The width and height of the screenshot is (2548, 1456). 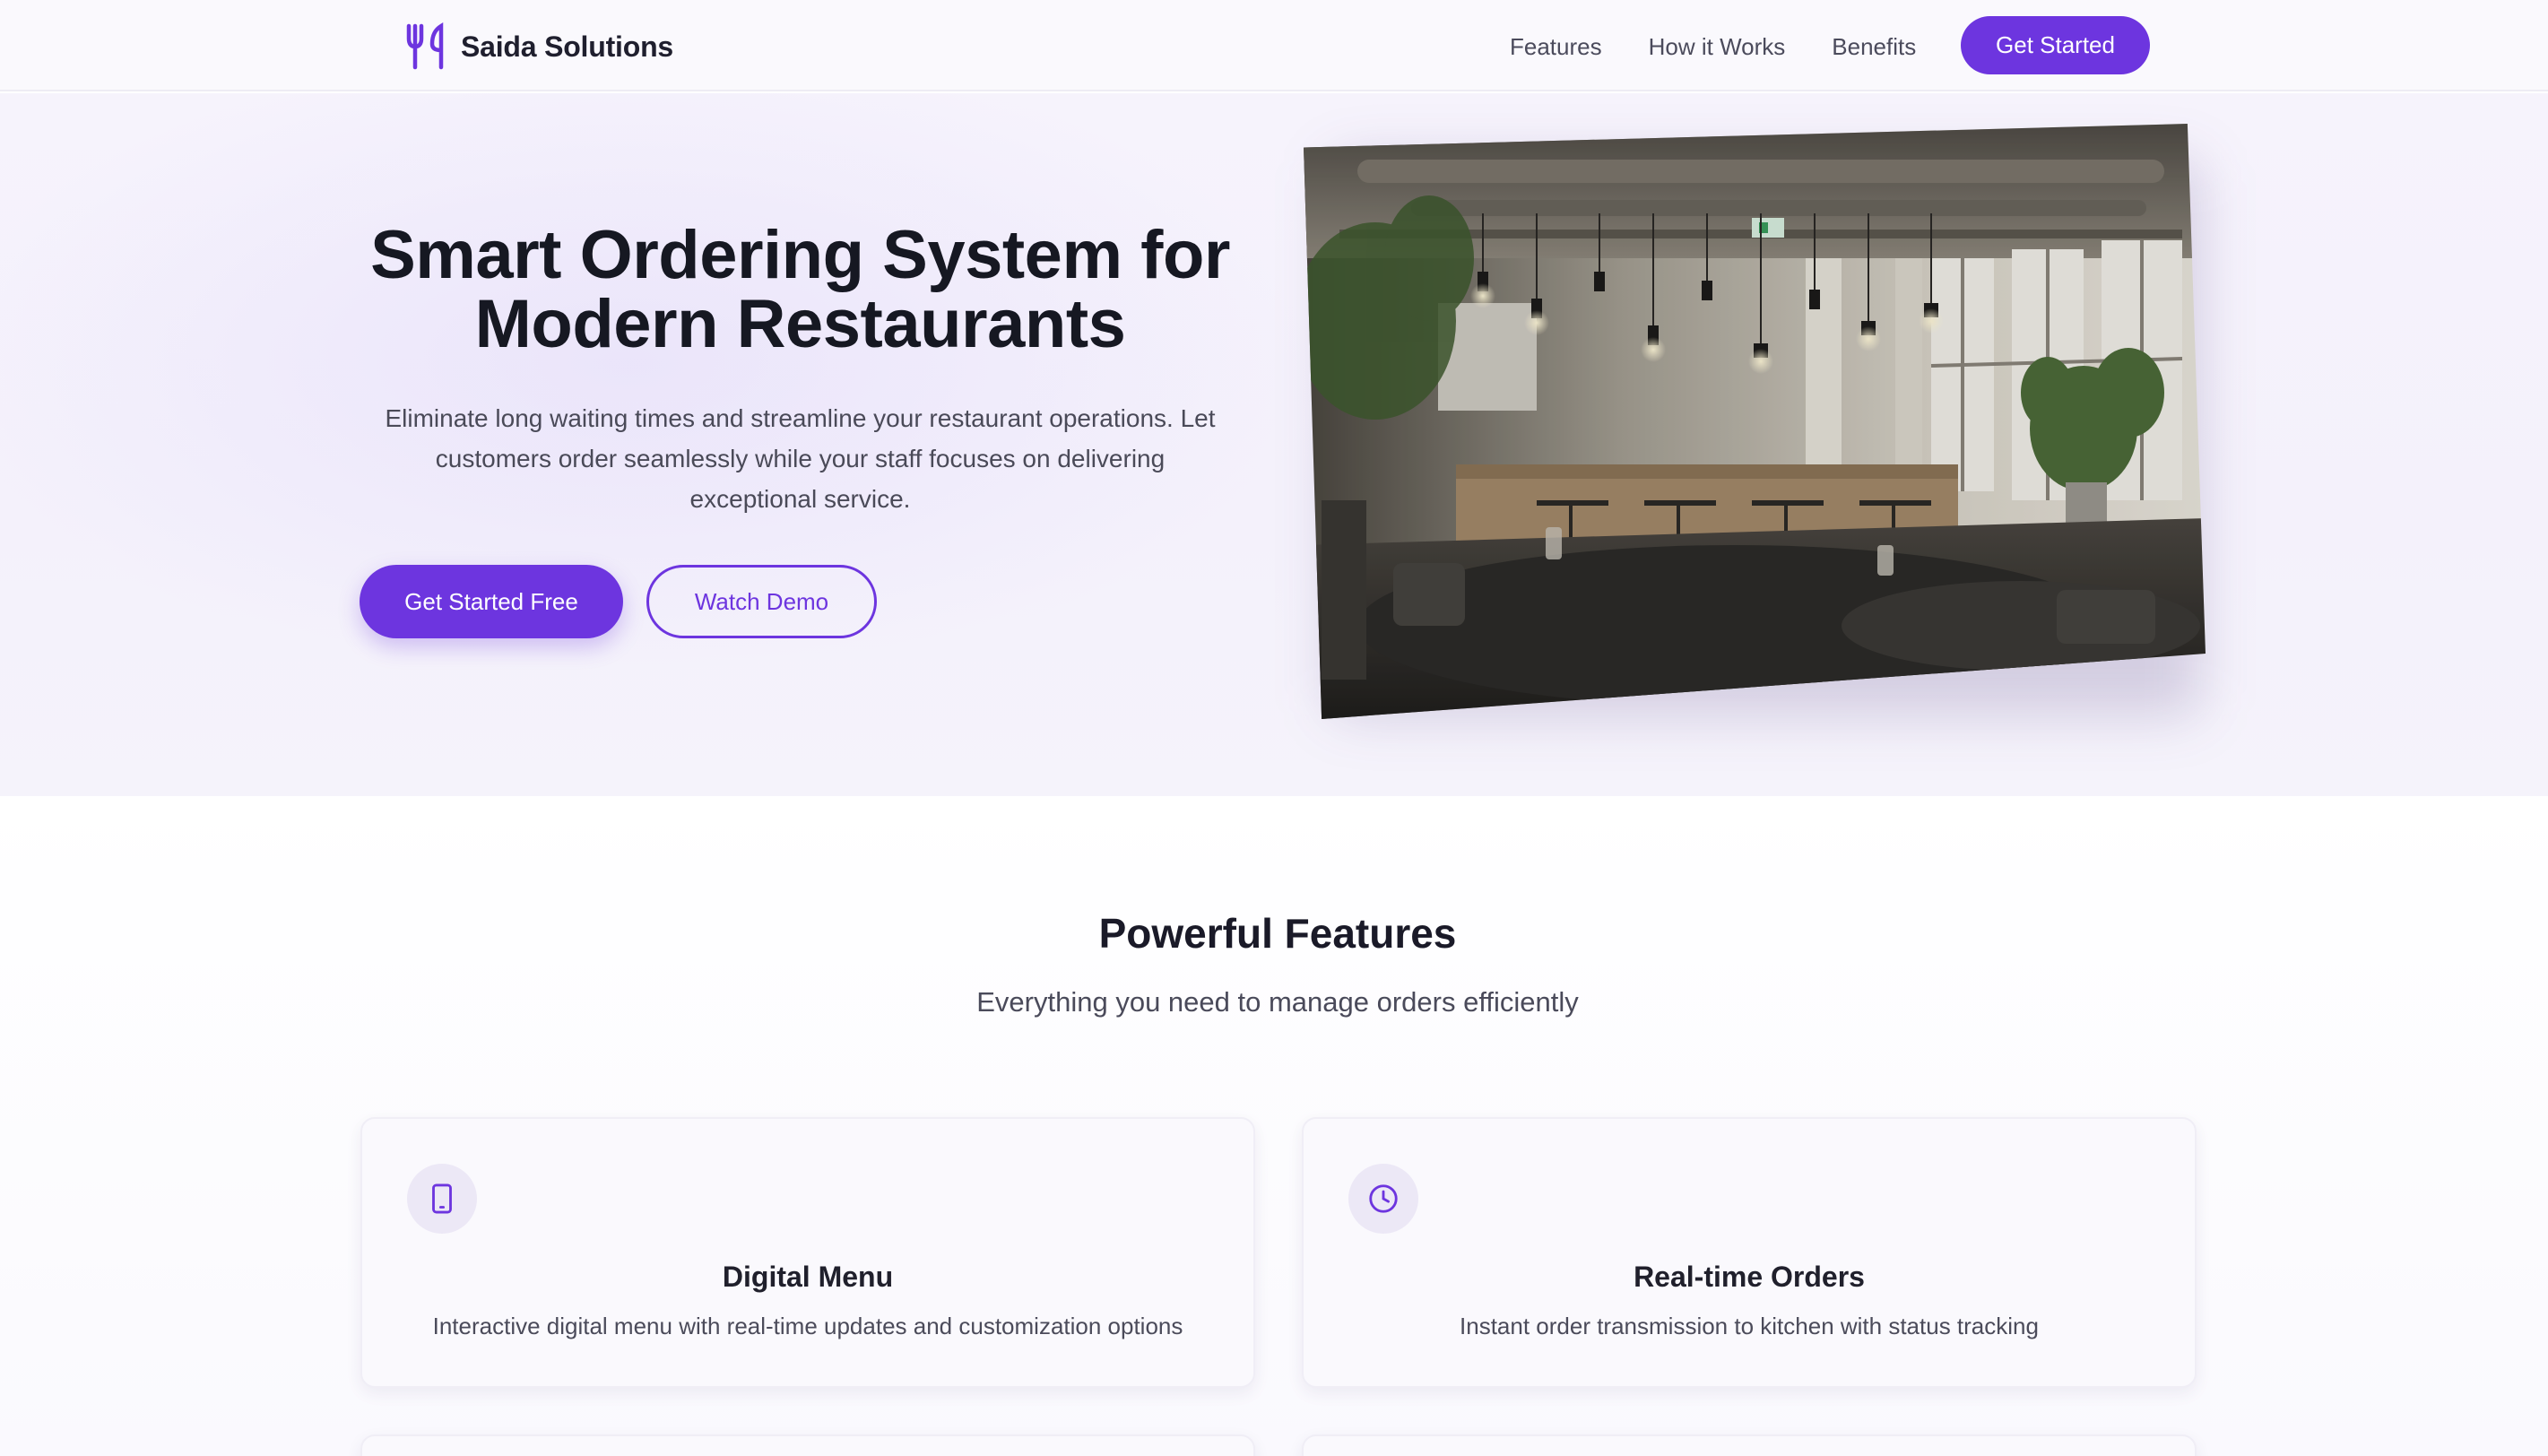 What do you see at coordinates (1750, 1277) in the screenshot?
I see `feature-title: Real-time Orders` at bounding box center [1750, 1277].